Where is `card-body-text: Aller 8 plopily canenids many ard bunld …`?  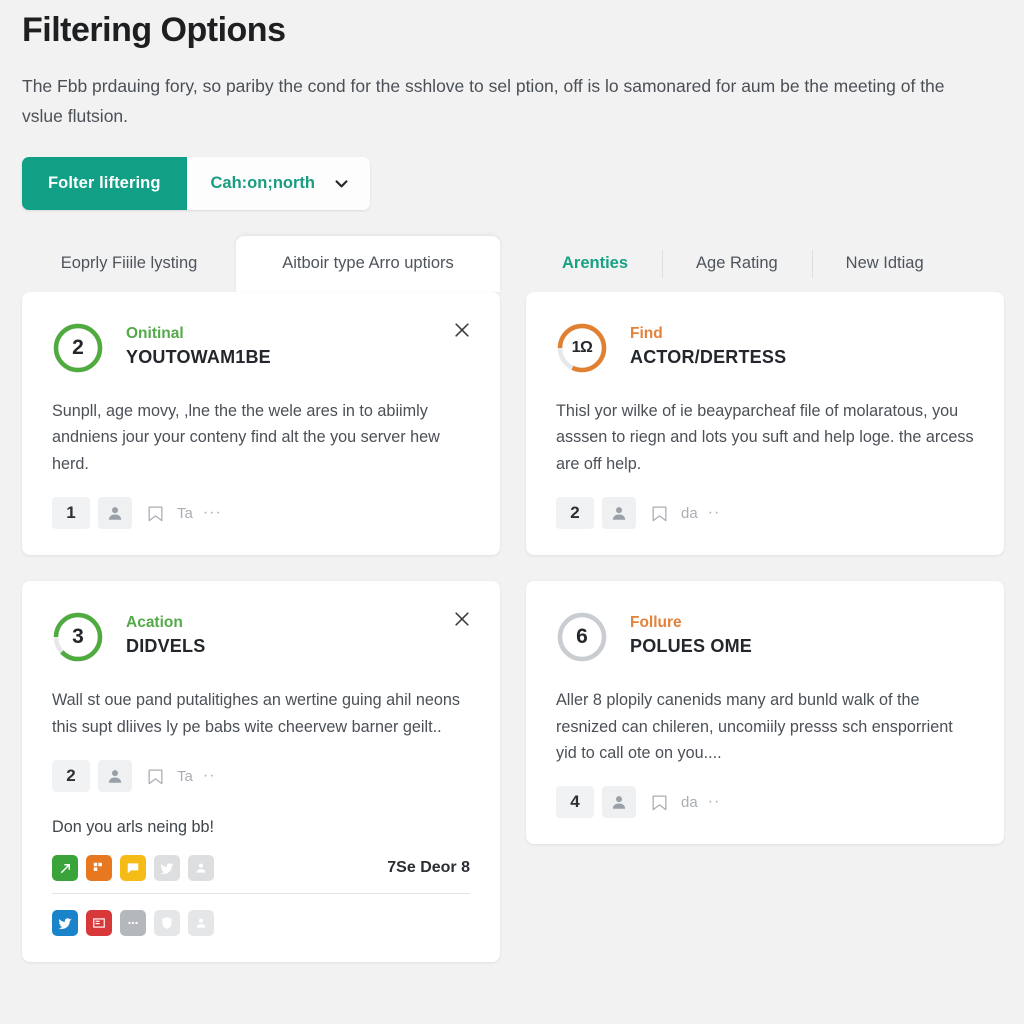 card-body-text: Aller 8 plopily canenids many ard bunld … is located at coordinates (754, 727).